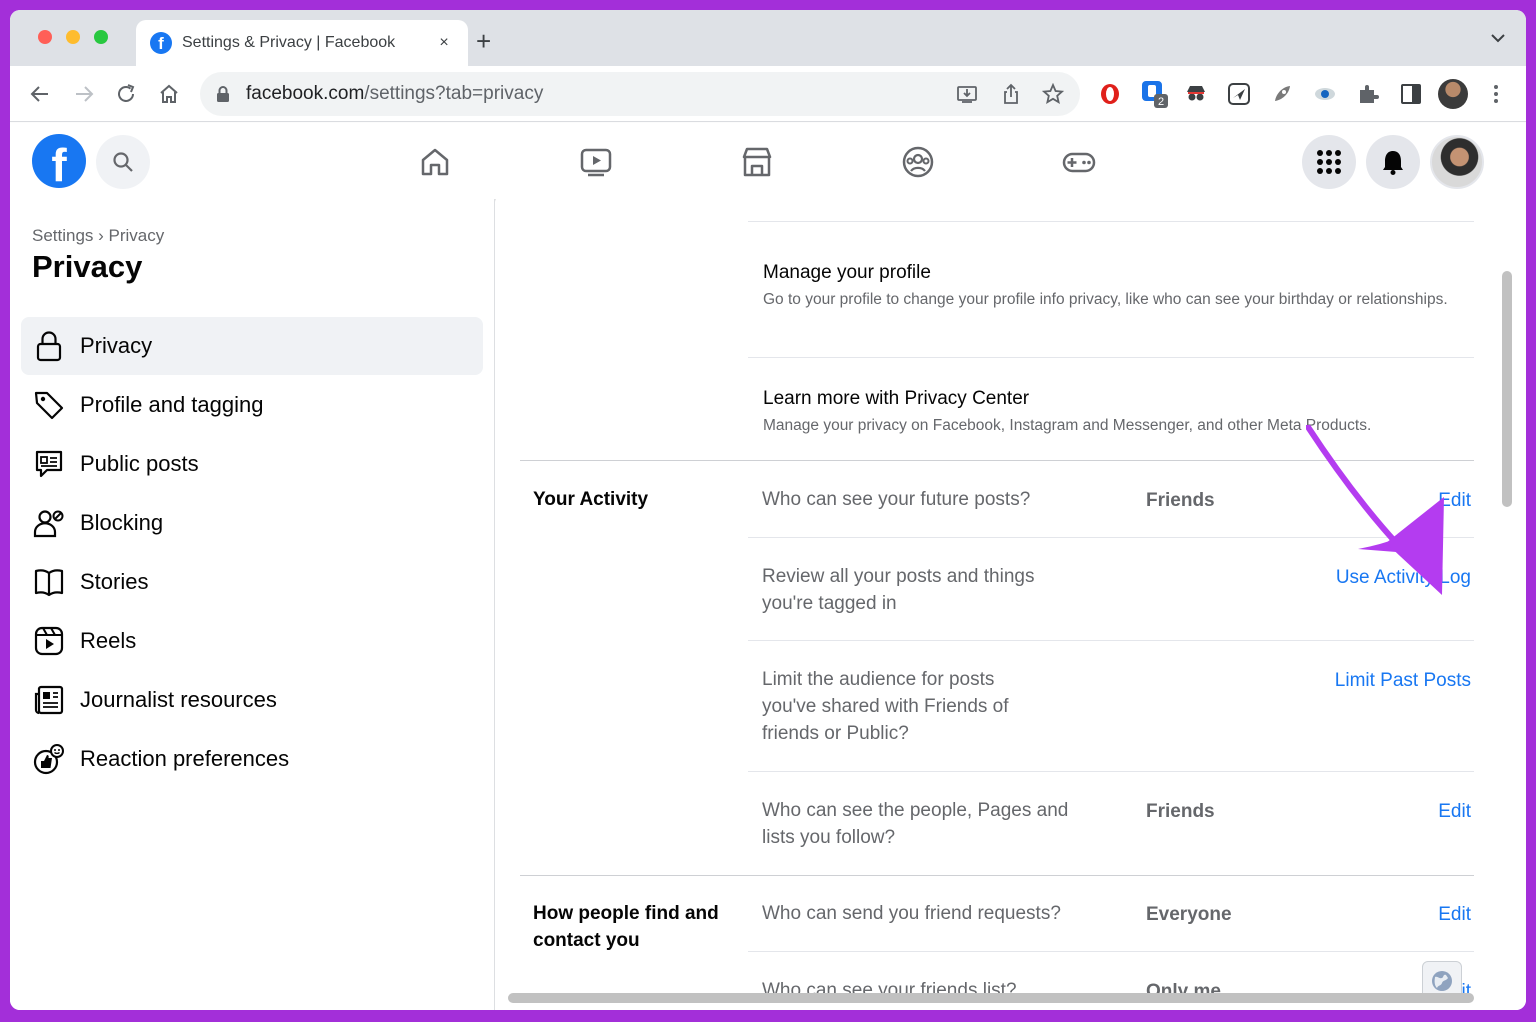  Describe the element at coordinates (252, 582) in the screenshot. I see `sidebar-item-stories: Stories` at that location.